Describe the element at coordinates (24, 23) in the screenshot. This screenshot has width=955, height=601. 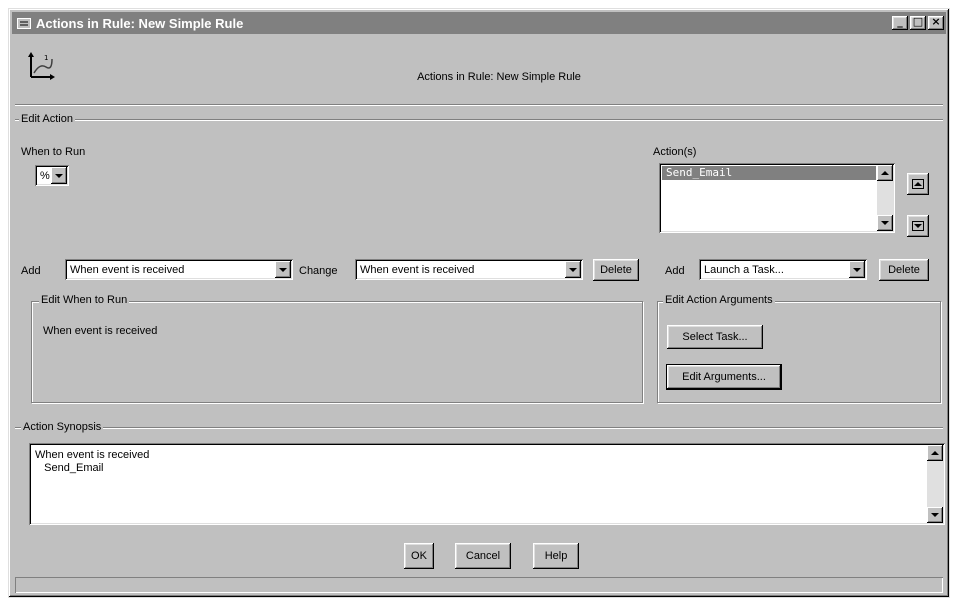
I see `window-menu-icon` at that location.